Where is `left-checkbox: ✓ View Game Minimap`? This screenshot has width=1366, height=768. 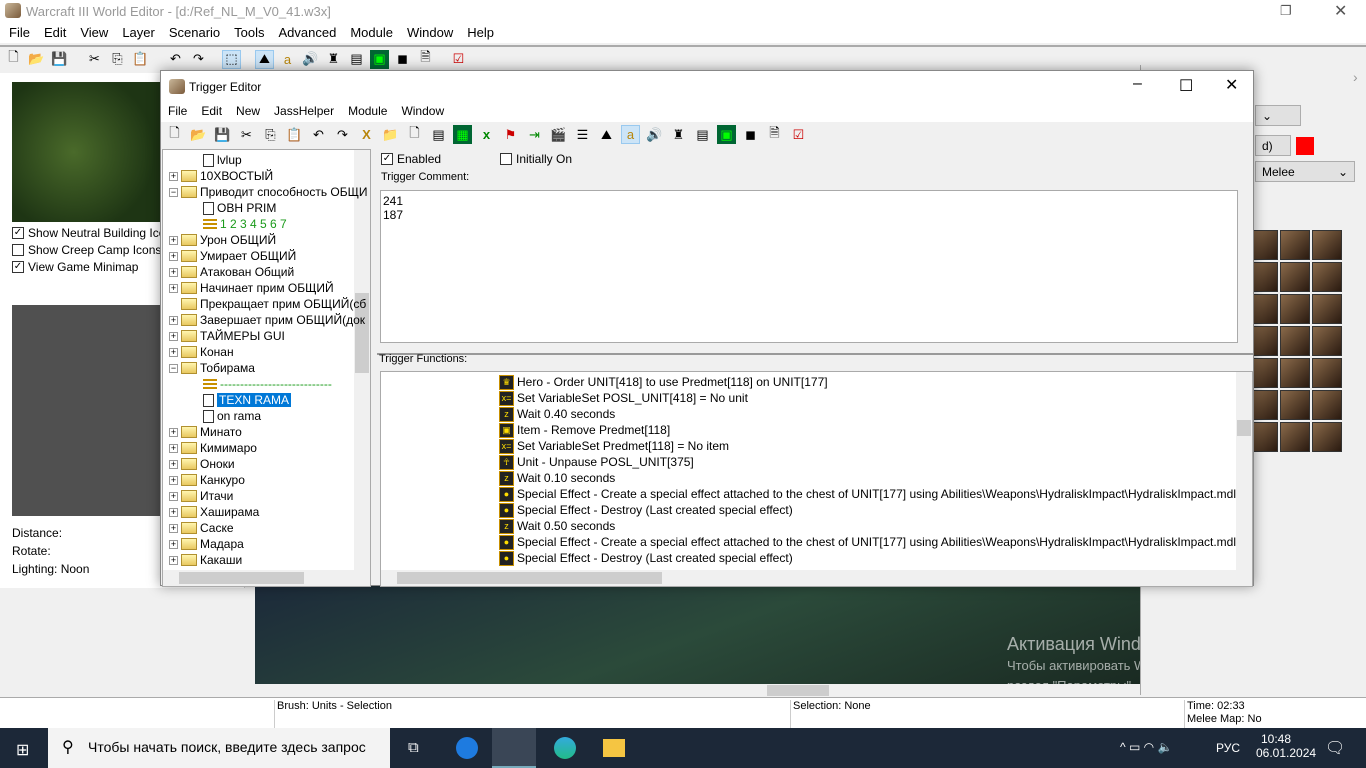
left-checkbox: ✓ View Game Minimap is located at coordinates (95, 266).